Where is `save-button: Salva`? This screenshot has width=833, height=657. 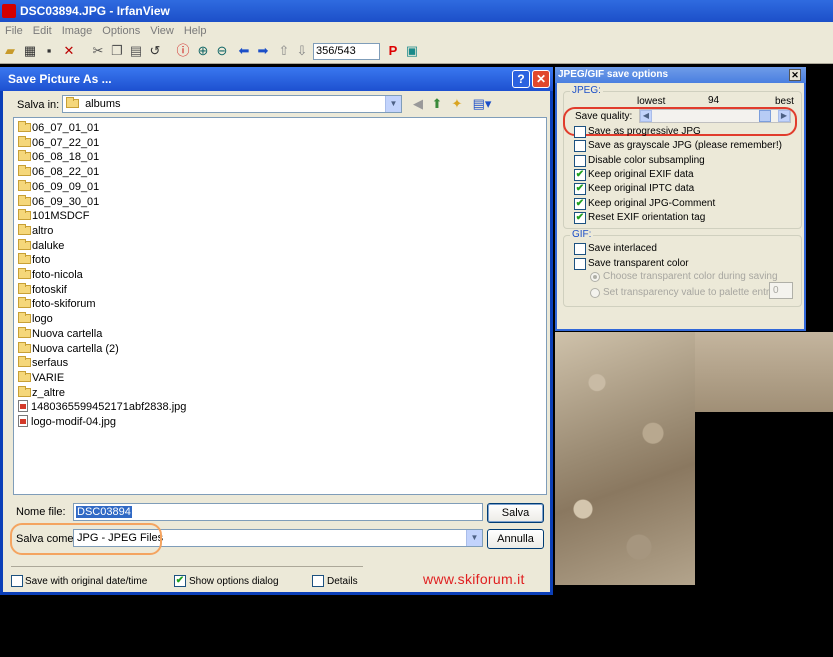 save-button: Salva is located at coordinates (515, 513).